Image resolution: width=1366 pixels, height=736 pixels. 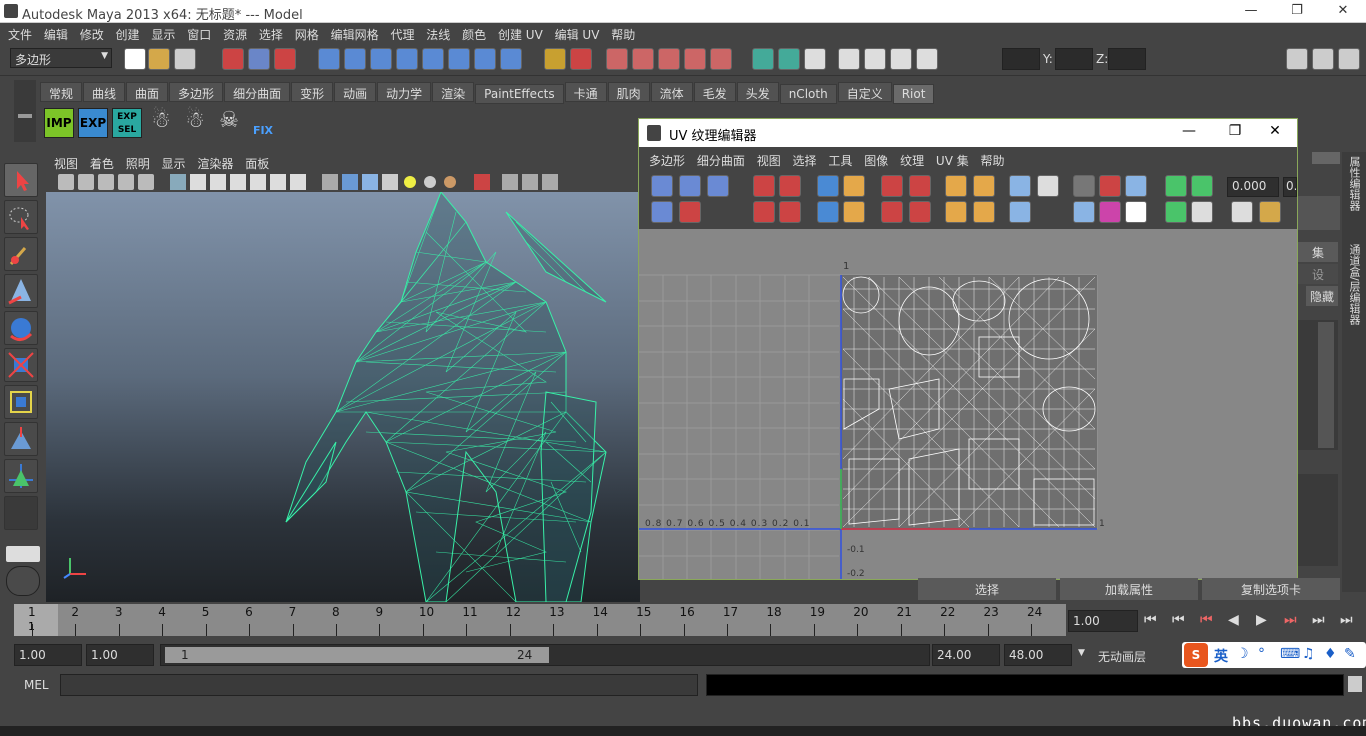 What do you see at coordinates (127, 123) in the screenshot?
I see `export-selected-button: EXP SEL` at bounding box center [127, 123].